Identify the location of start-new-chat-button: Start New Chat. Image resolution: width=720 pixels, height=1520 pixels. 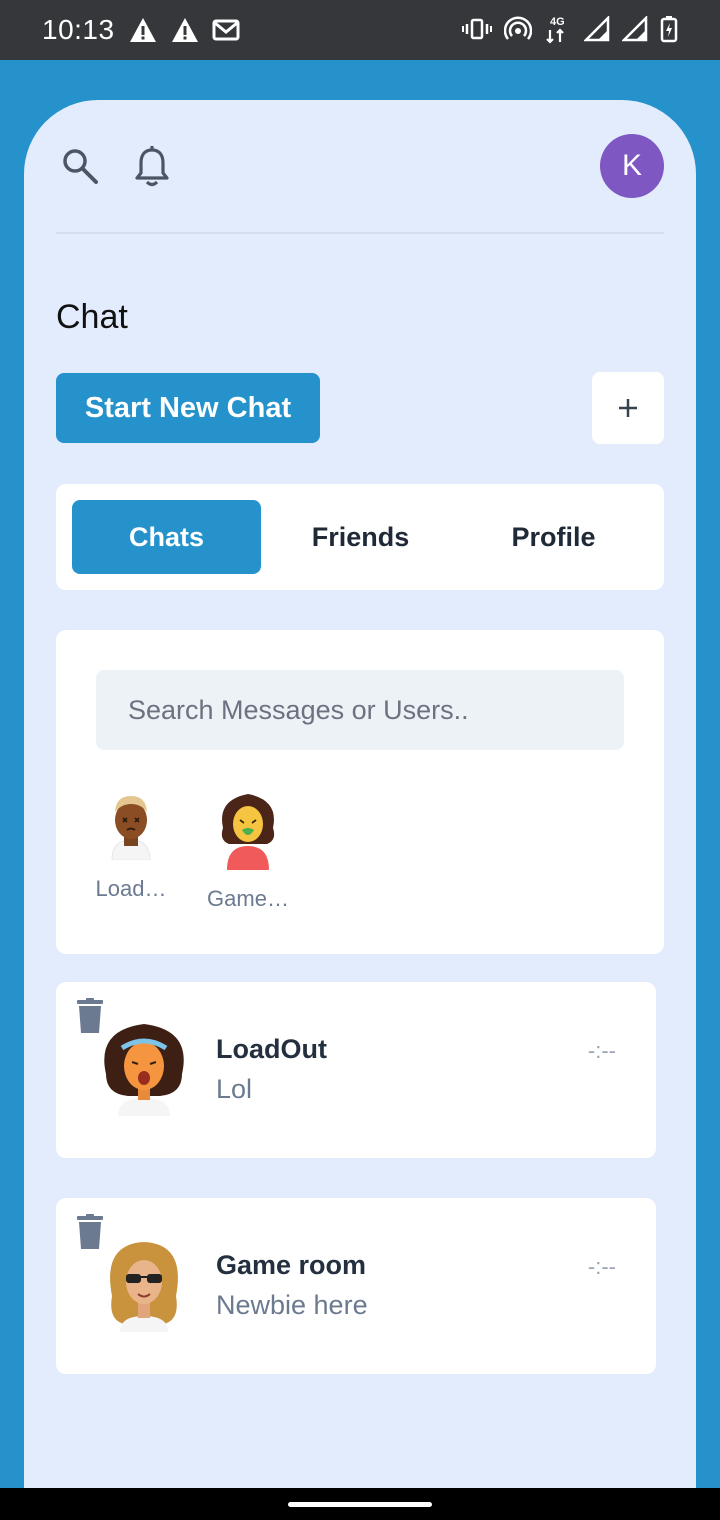
(188, 408).